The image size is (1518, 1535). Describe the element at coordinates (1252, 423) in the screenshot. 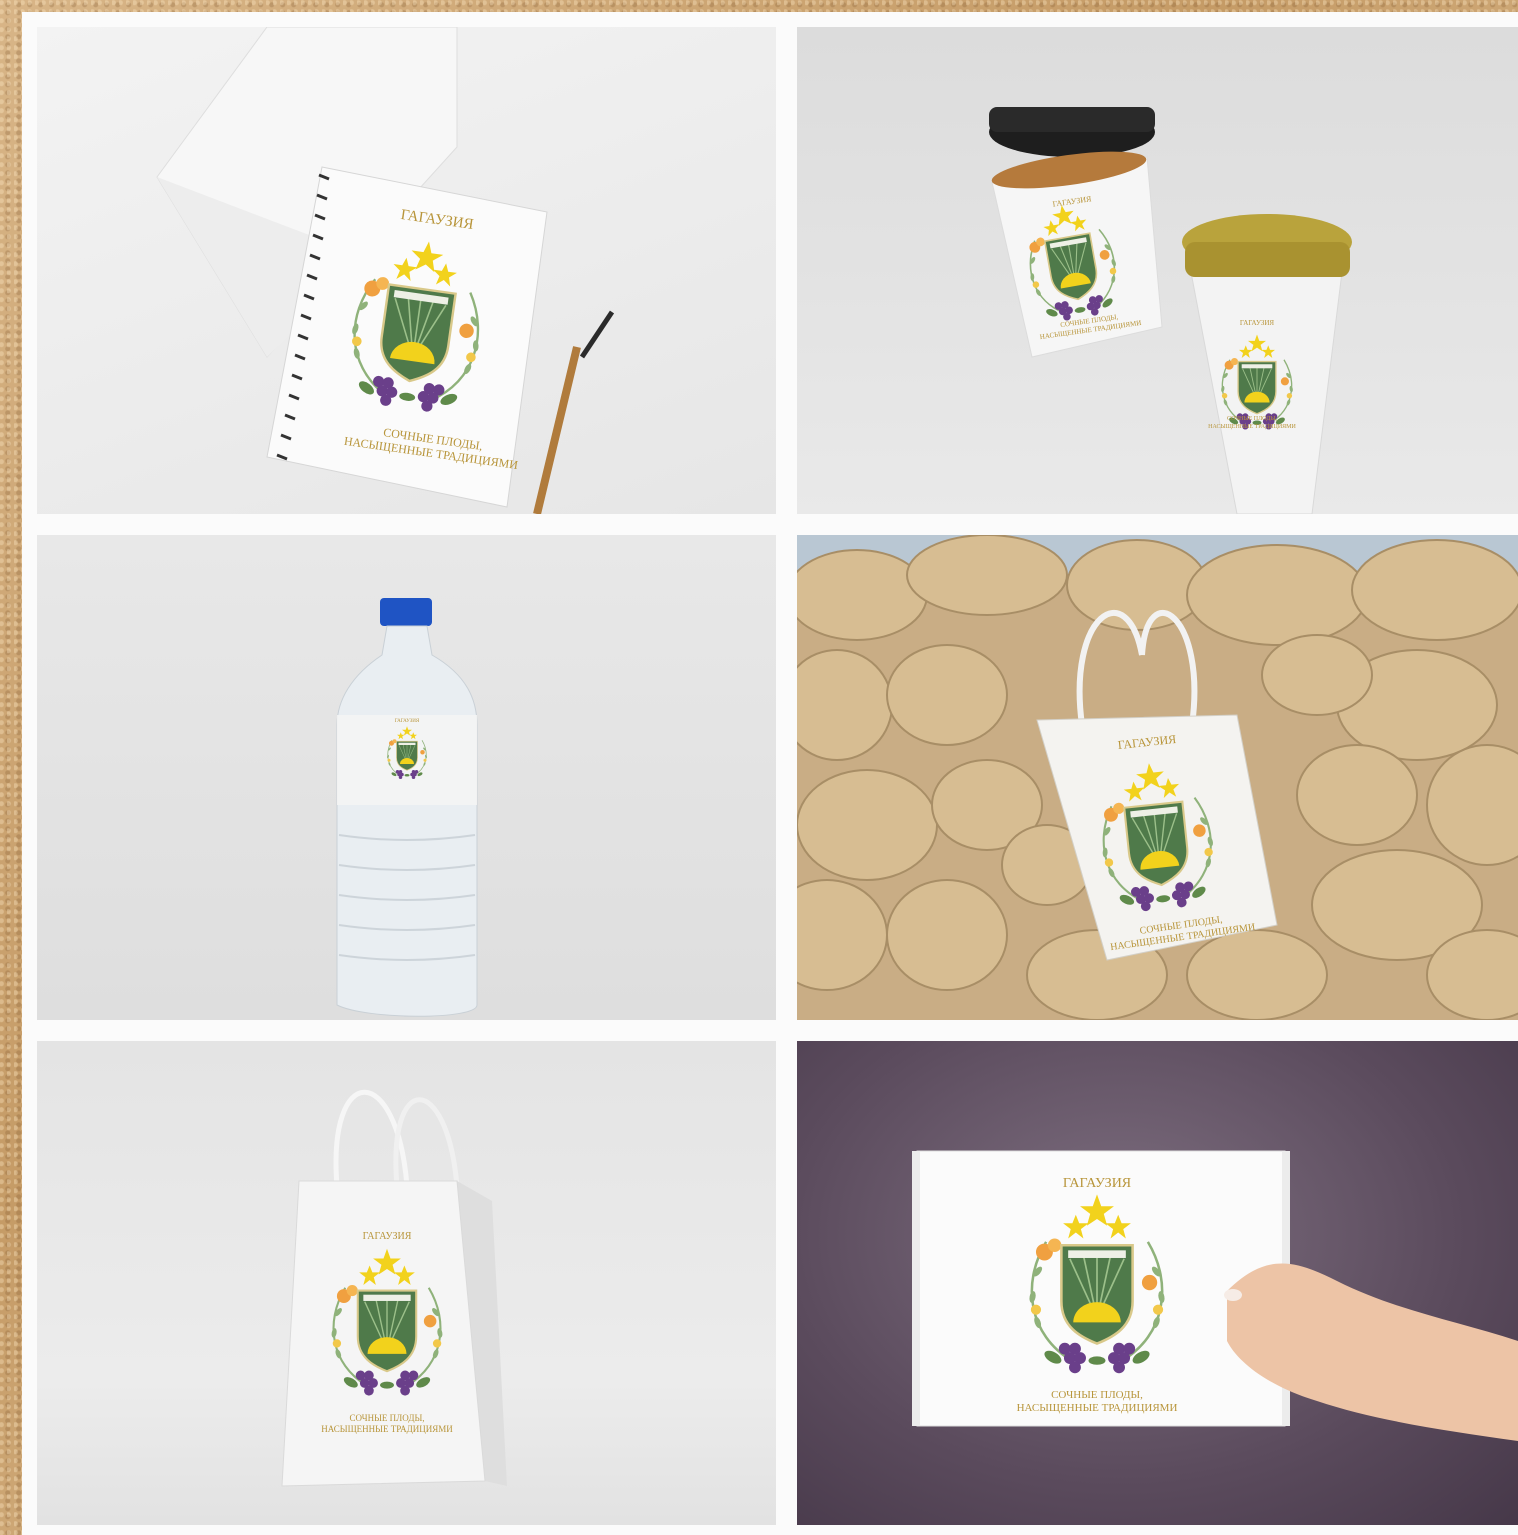

I see `cup2-slogan: СОЧНЫЕ ПЛОДЫ, НАСЫЩЕННЫЕ ТРАДИЦИЯМИ` at that location.